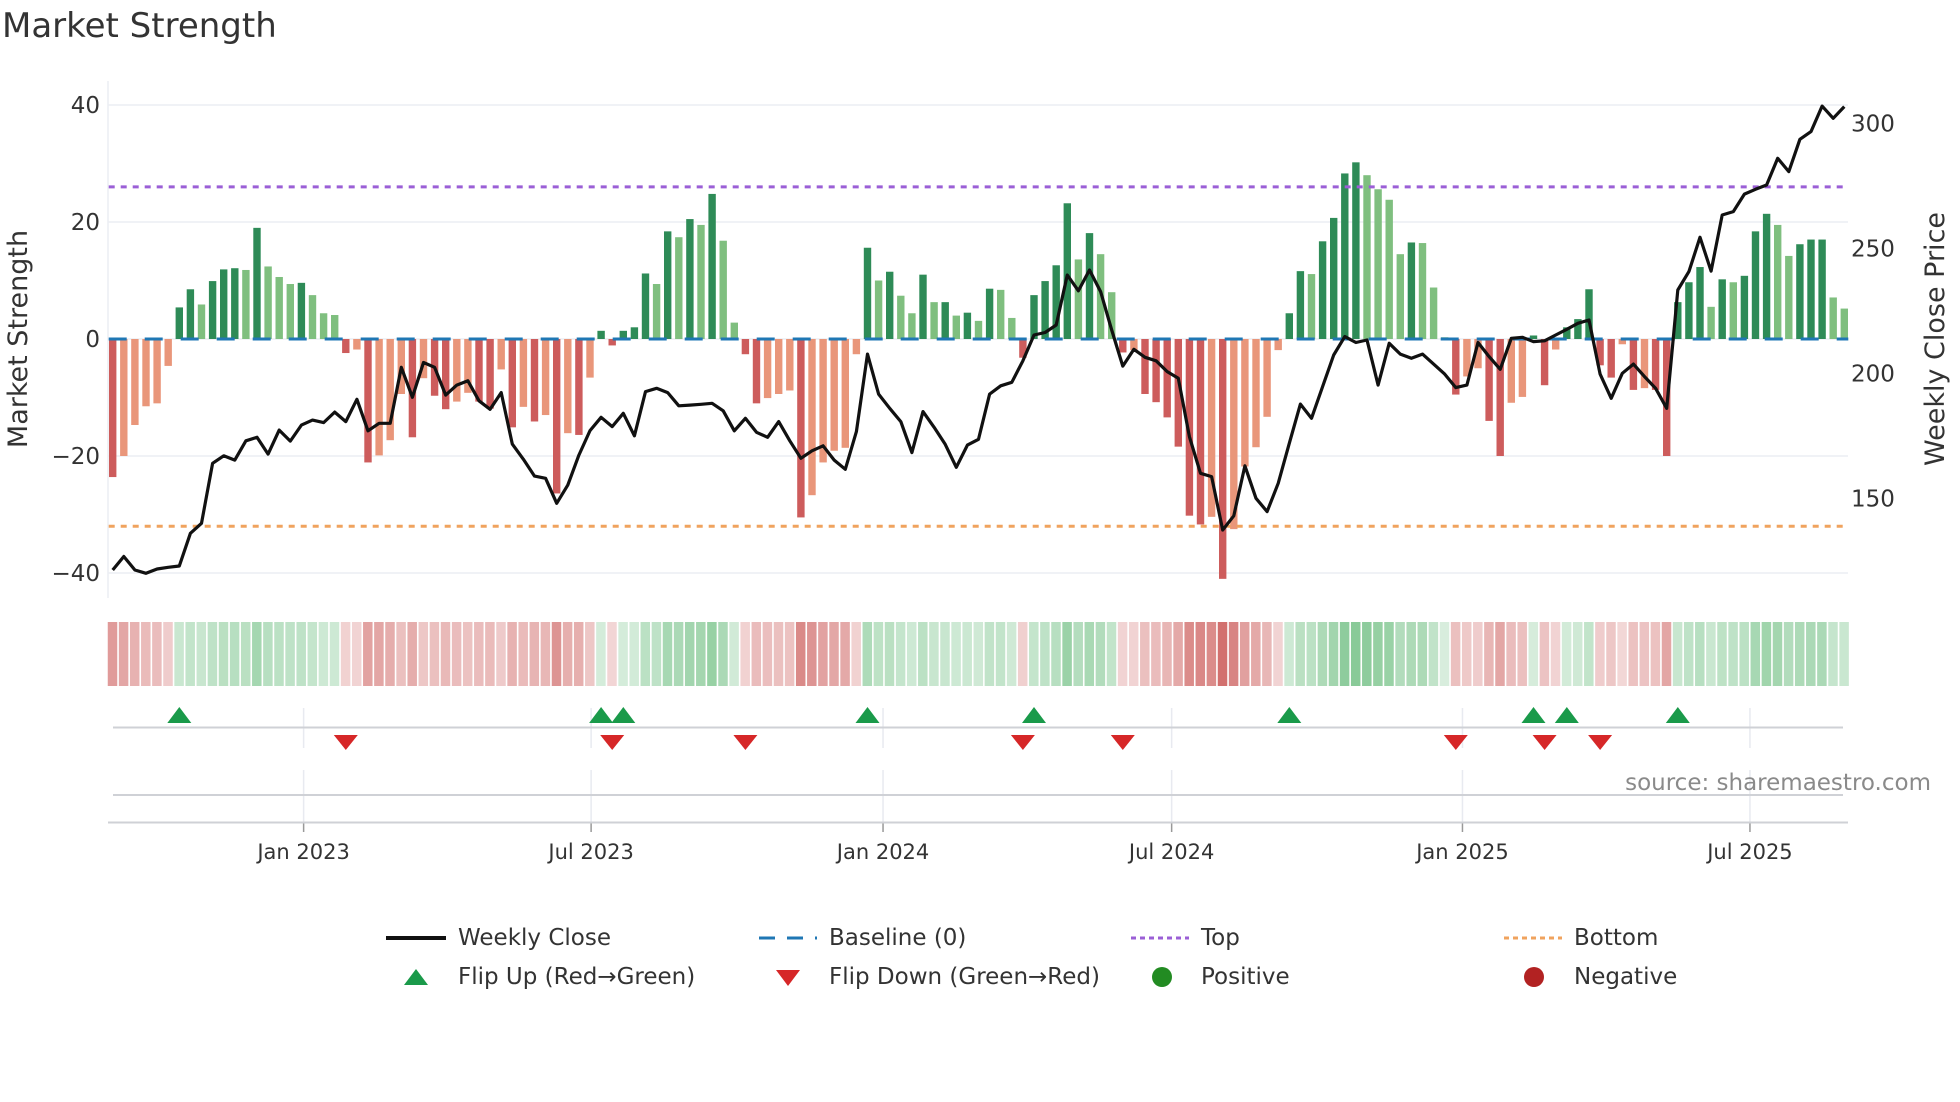 This screenshot has height=1102, width=1960. I want to click on y2-tick-label: 200, so click(1873, 374).